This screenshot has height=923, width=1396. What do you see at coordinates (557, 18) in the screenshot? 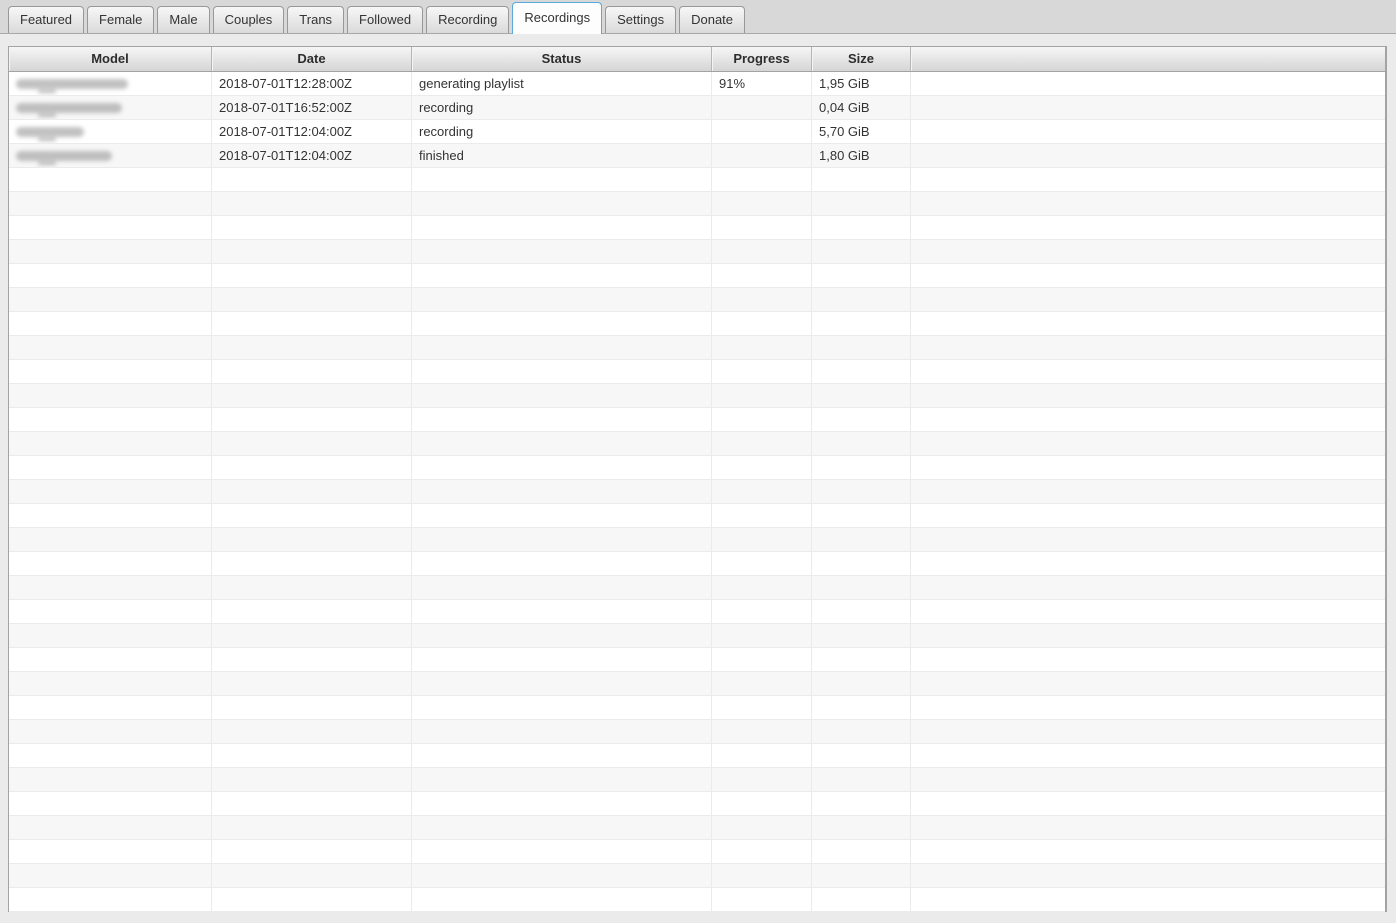
I see `tab-recordings: Recordings` at bounding box center [557, 18].